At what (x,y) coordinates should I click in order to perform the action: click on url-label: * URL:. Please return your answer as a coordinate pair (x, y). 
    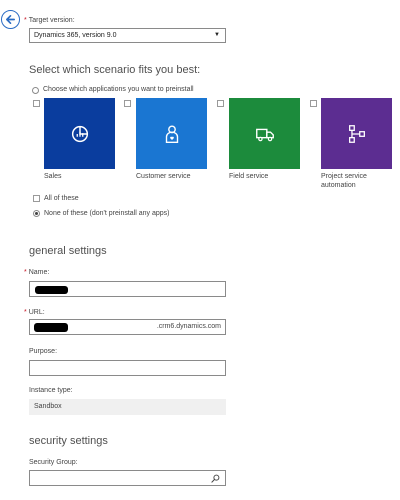
    Looking at the image, I should click on (34, 312).